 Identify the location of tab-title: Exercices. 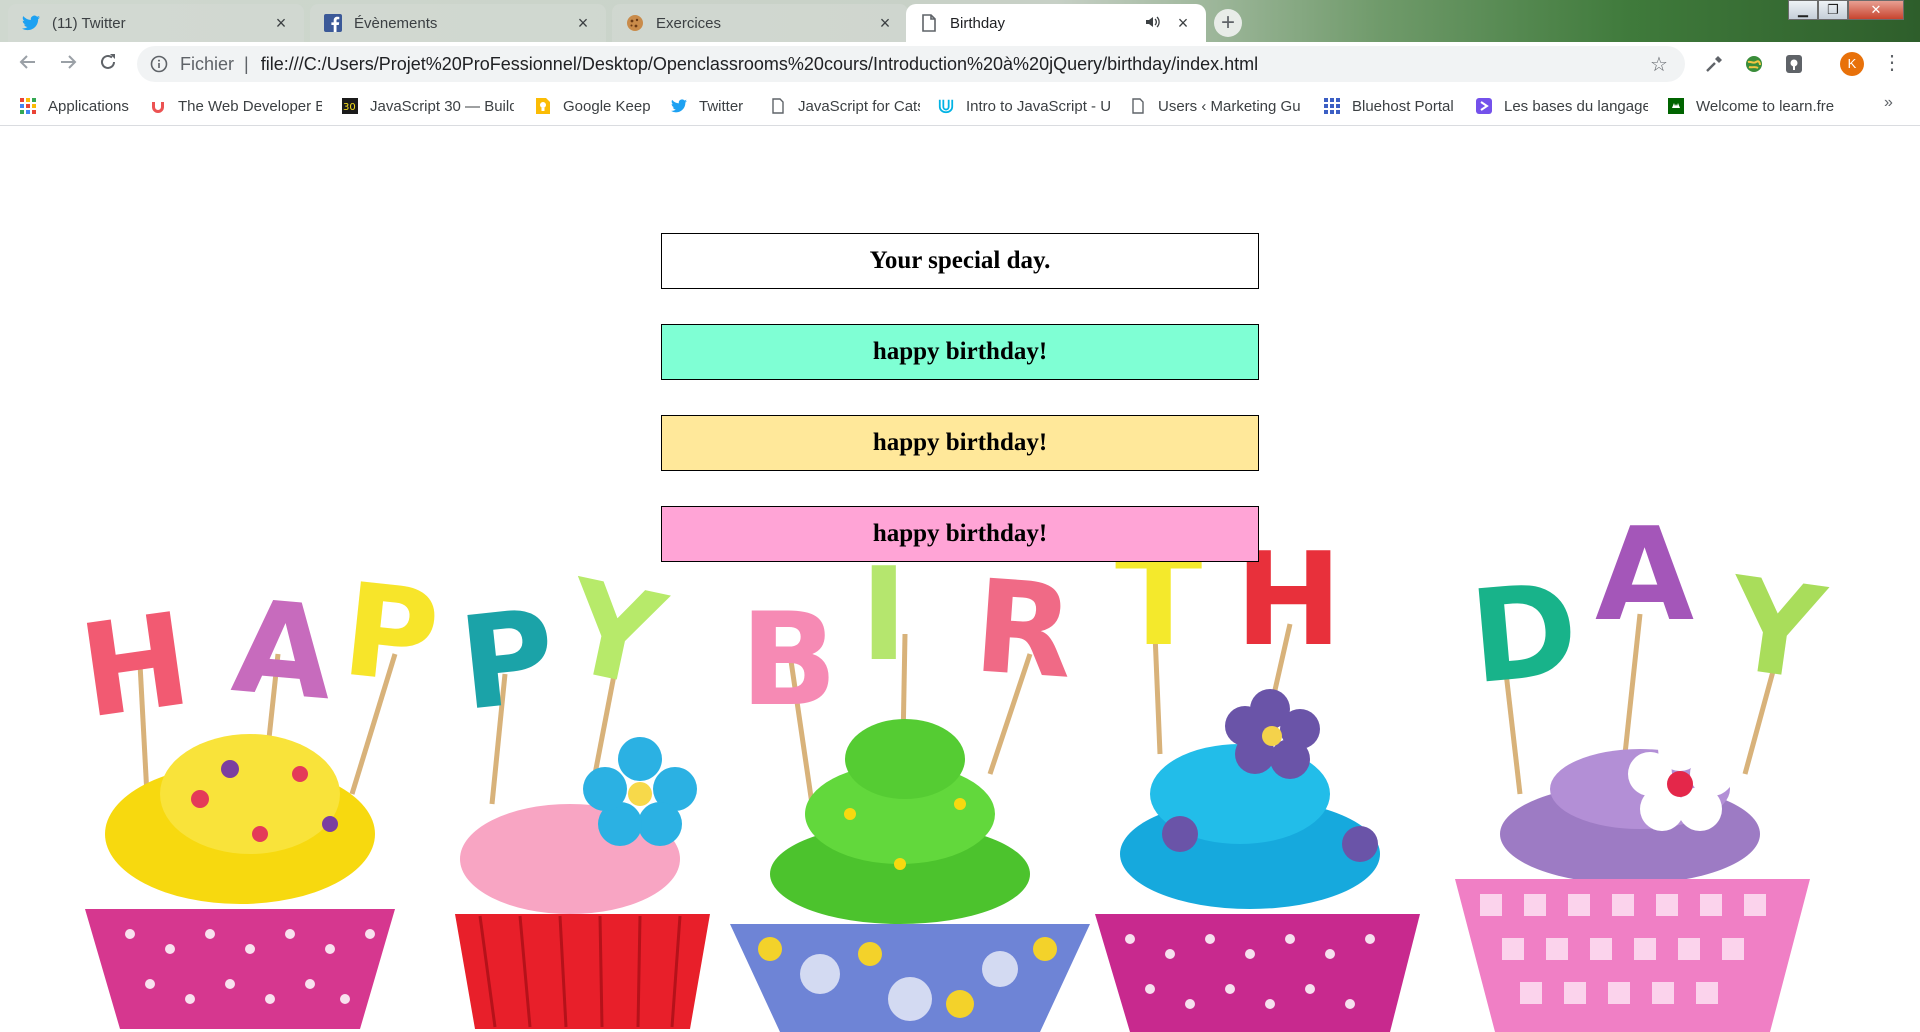
(689, 23).